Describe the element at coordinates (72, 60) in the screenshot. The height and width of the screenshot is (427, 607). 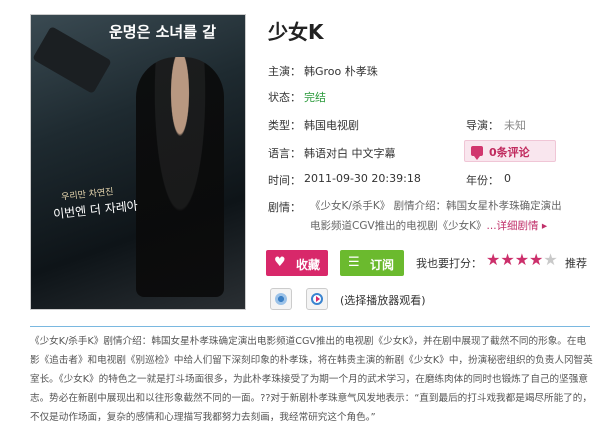
I see `gun-shape` at that location.